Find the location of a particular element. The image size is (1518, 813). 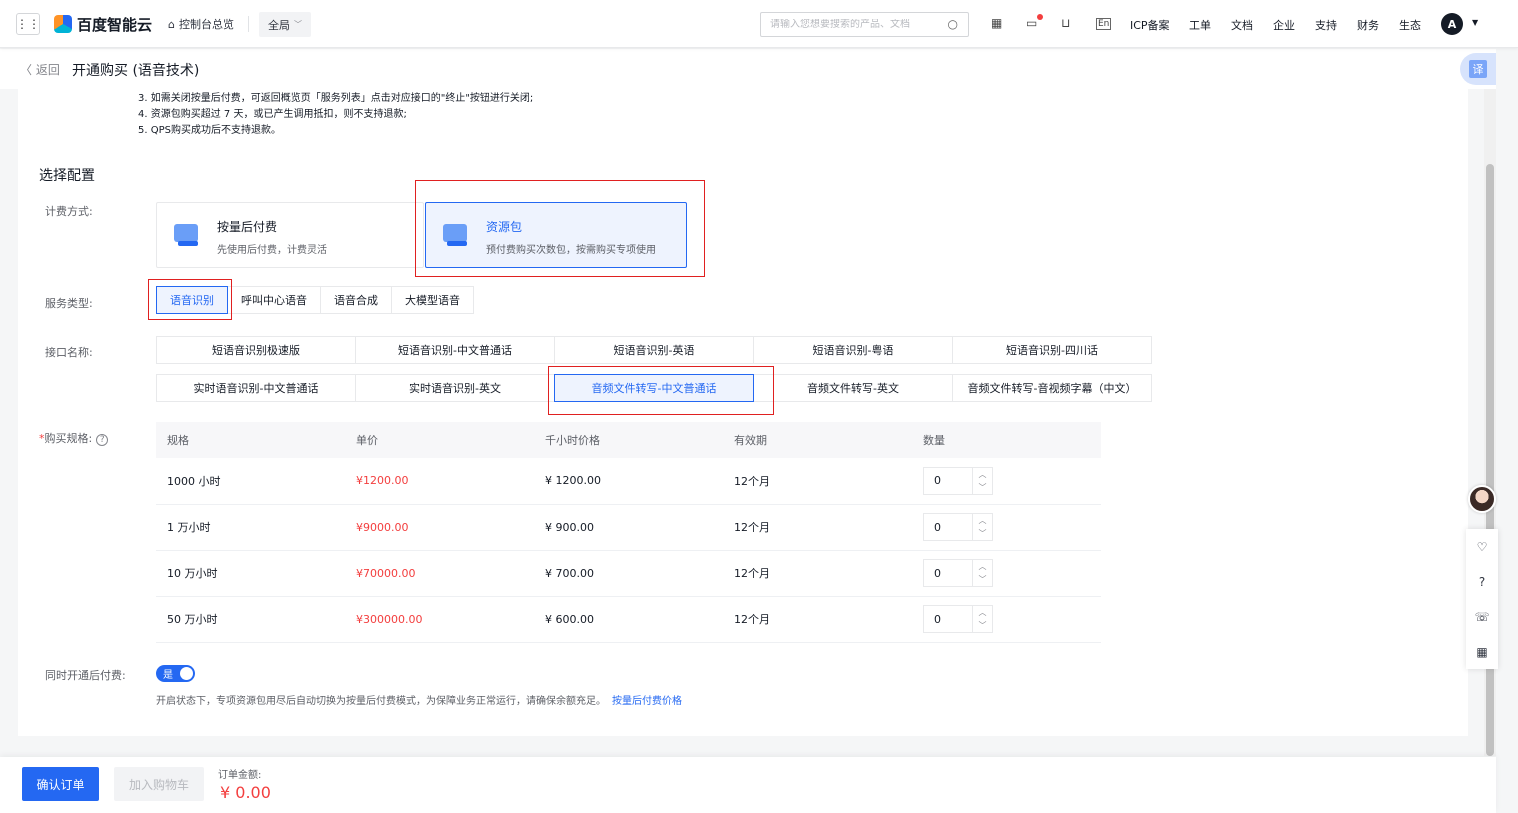

cart-icon: ⊔ is located at coordinates (1065, 23).